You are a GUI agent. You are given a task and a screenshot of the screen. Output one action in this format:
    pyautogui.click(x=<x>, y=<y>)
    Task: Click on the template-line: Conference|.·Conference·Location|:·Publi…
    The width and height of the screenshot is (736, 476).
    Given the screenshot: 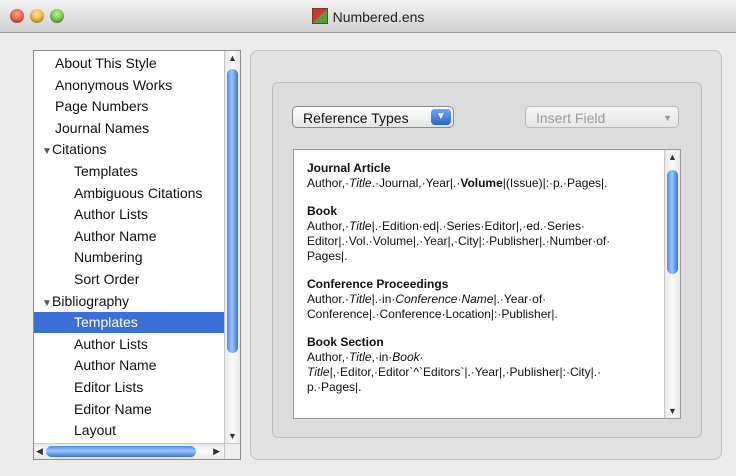 What is the action you would take?
    pyautogui.click(x=482, y=314)
    